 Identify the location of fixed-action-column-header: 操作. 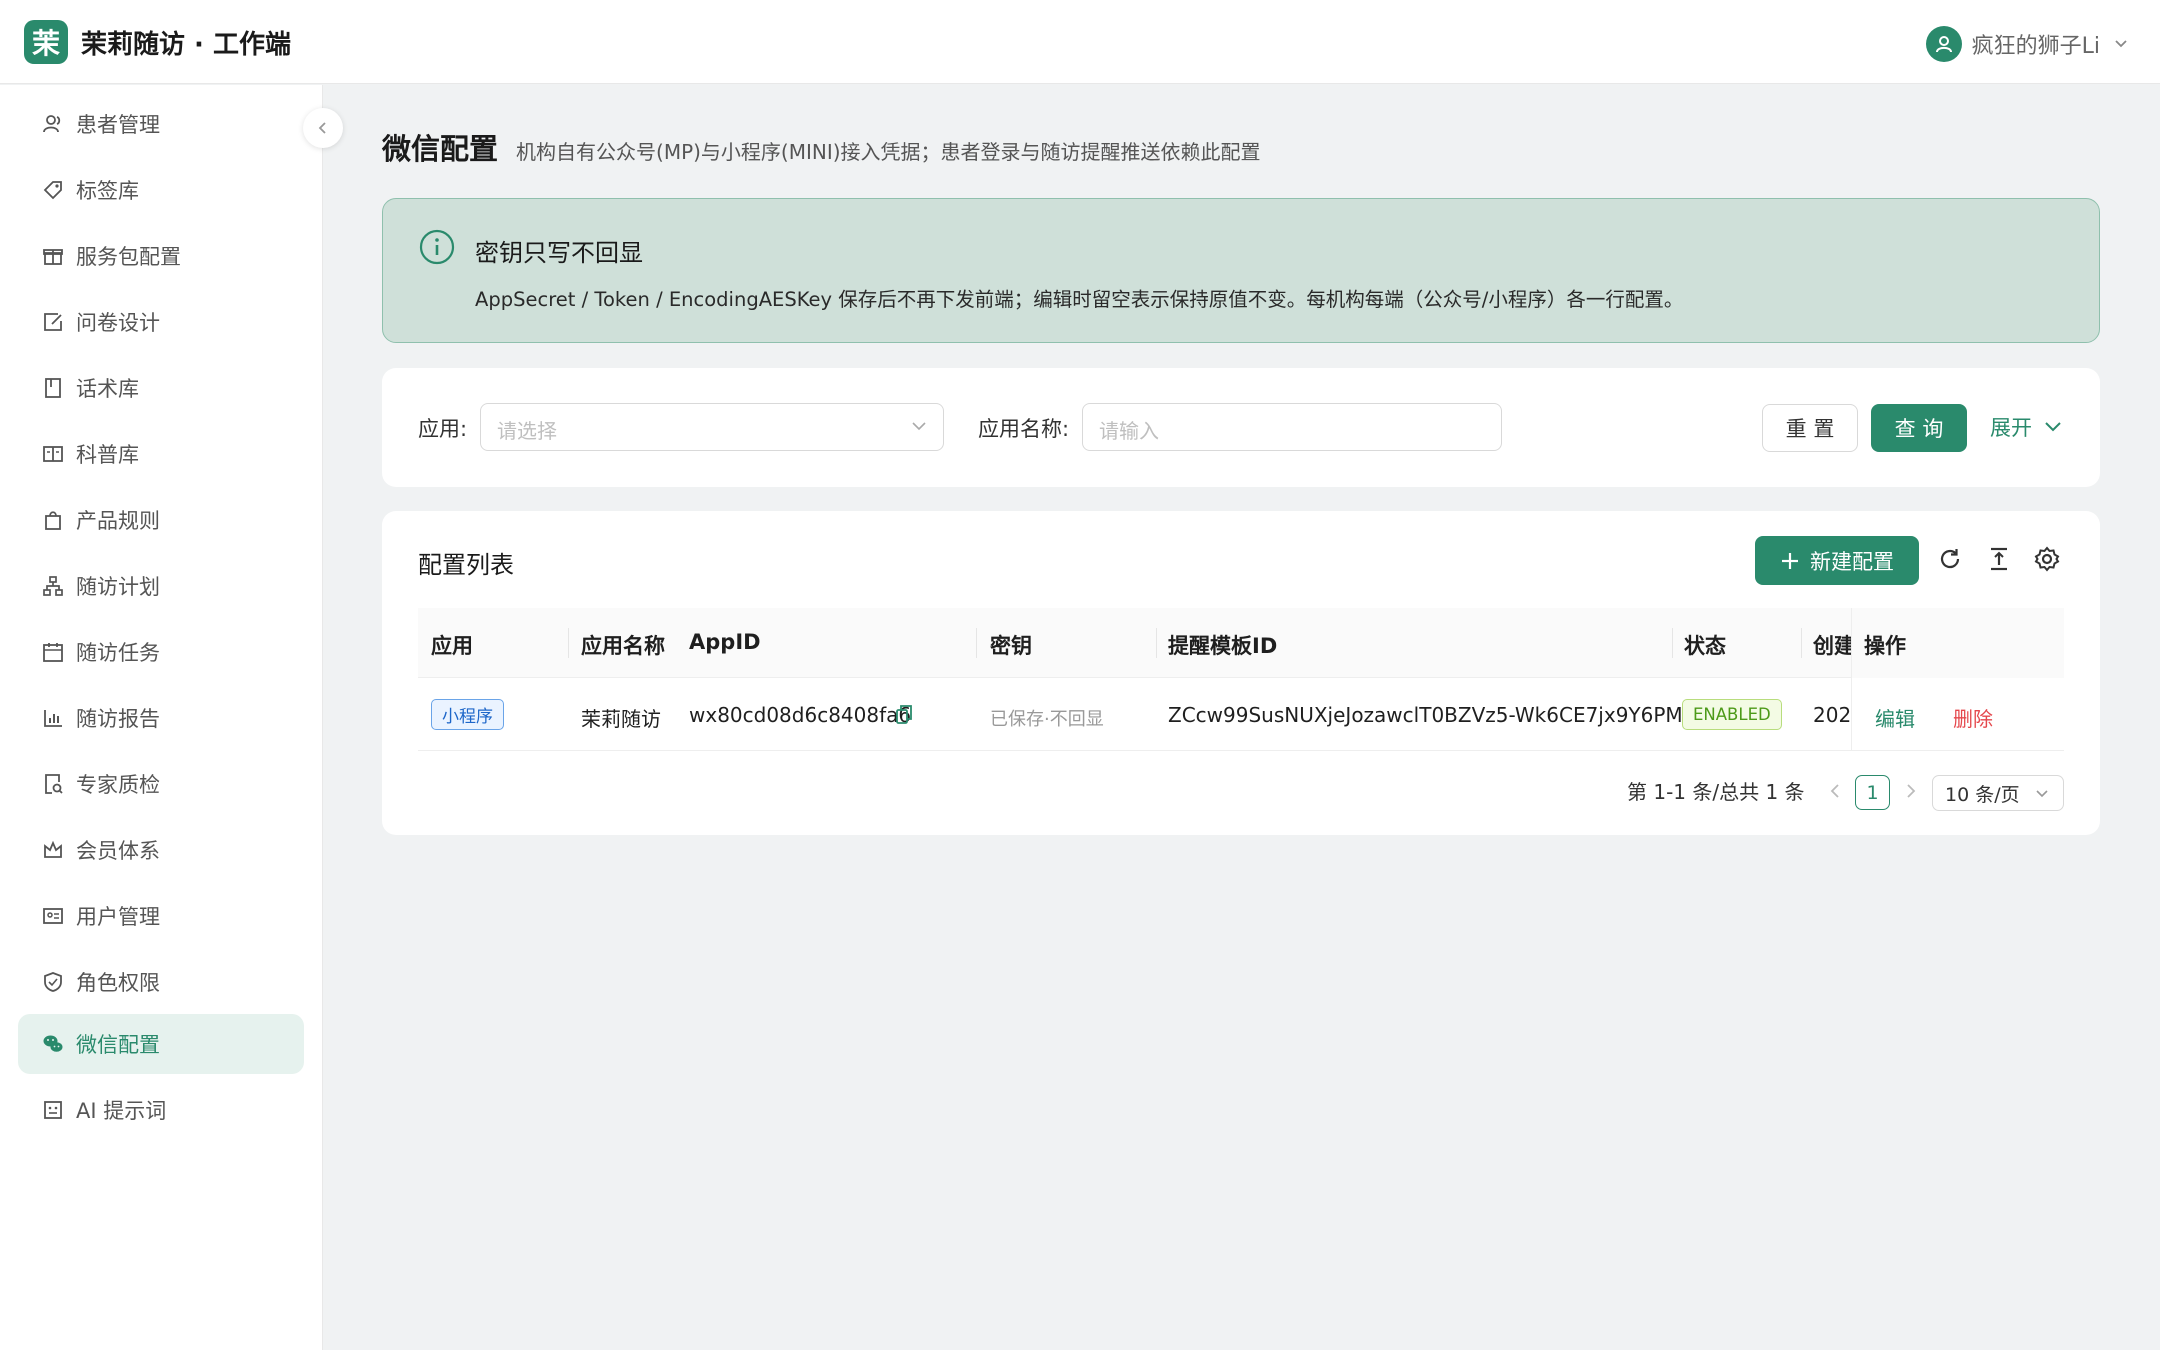
(1957, 643).